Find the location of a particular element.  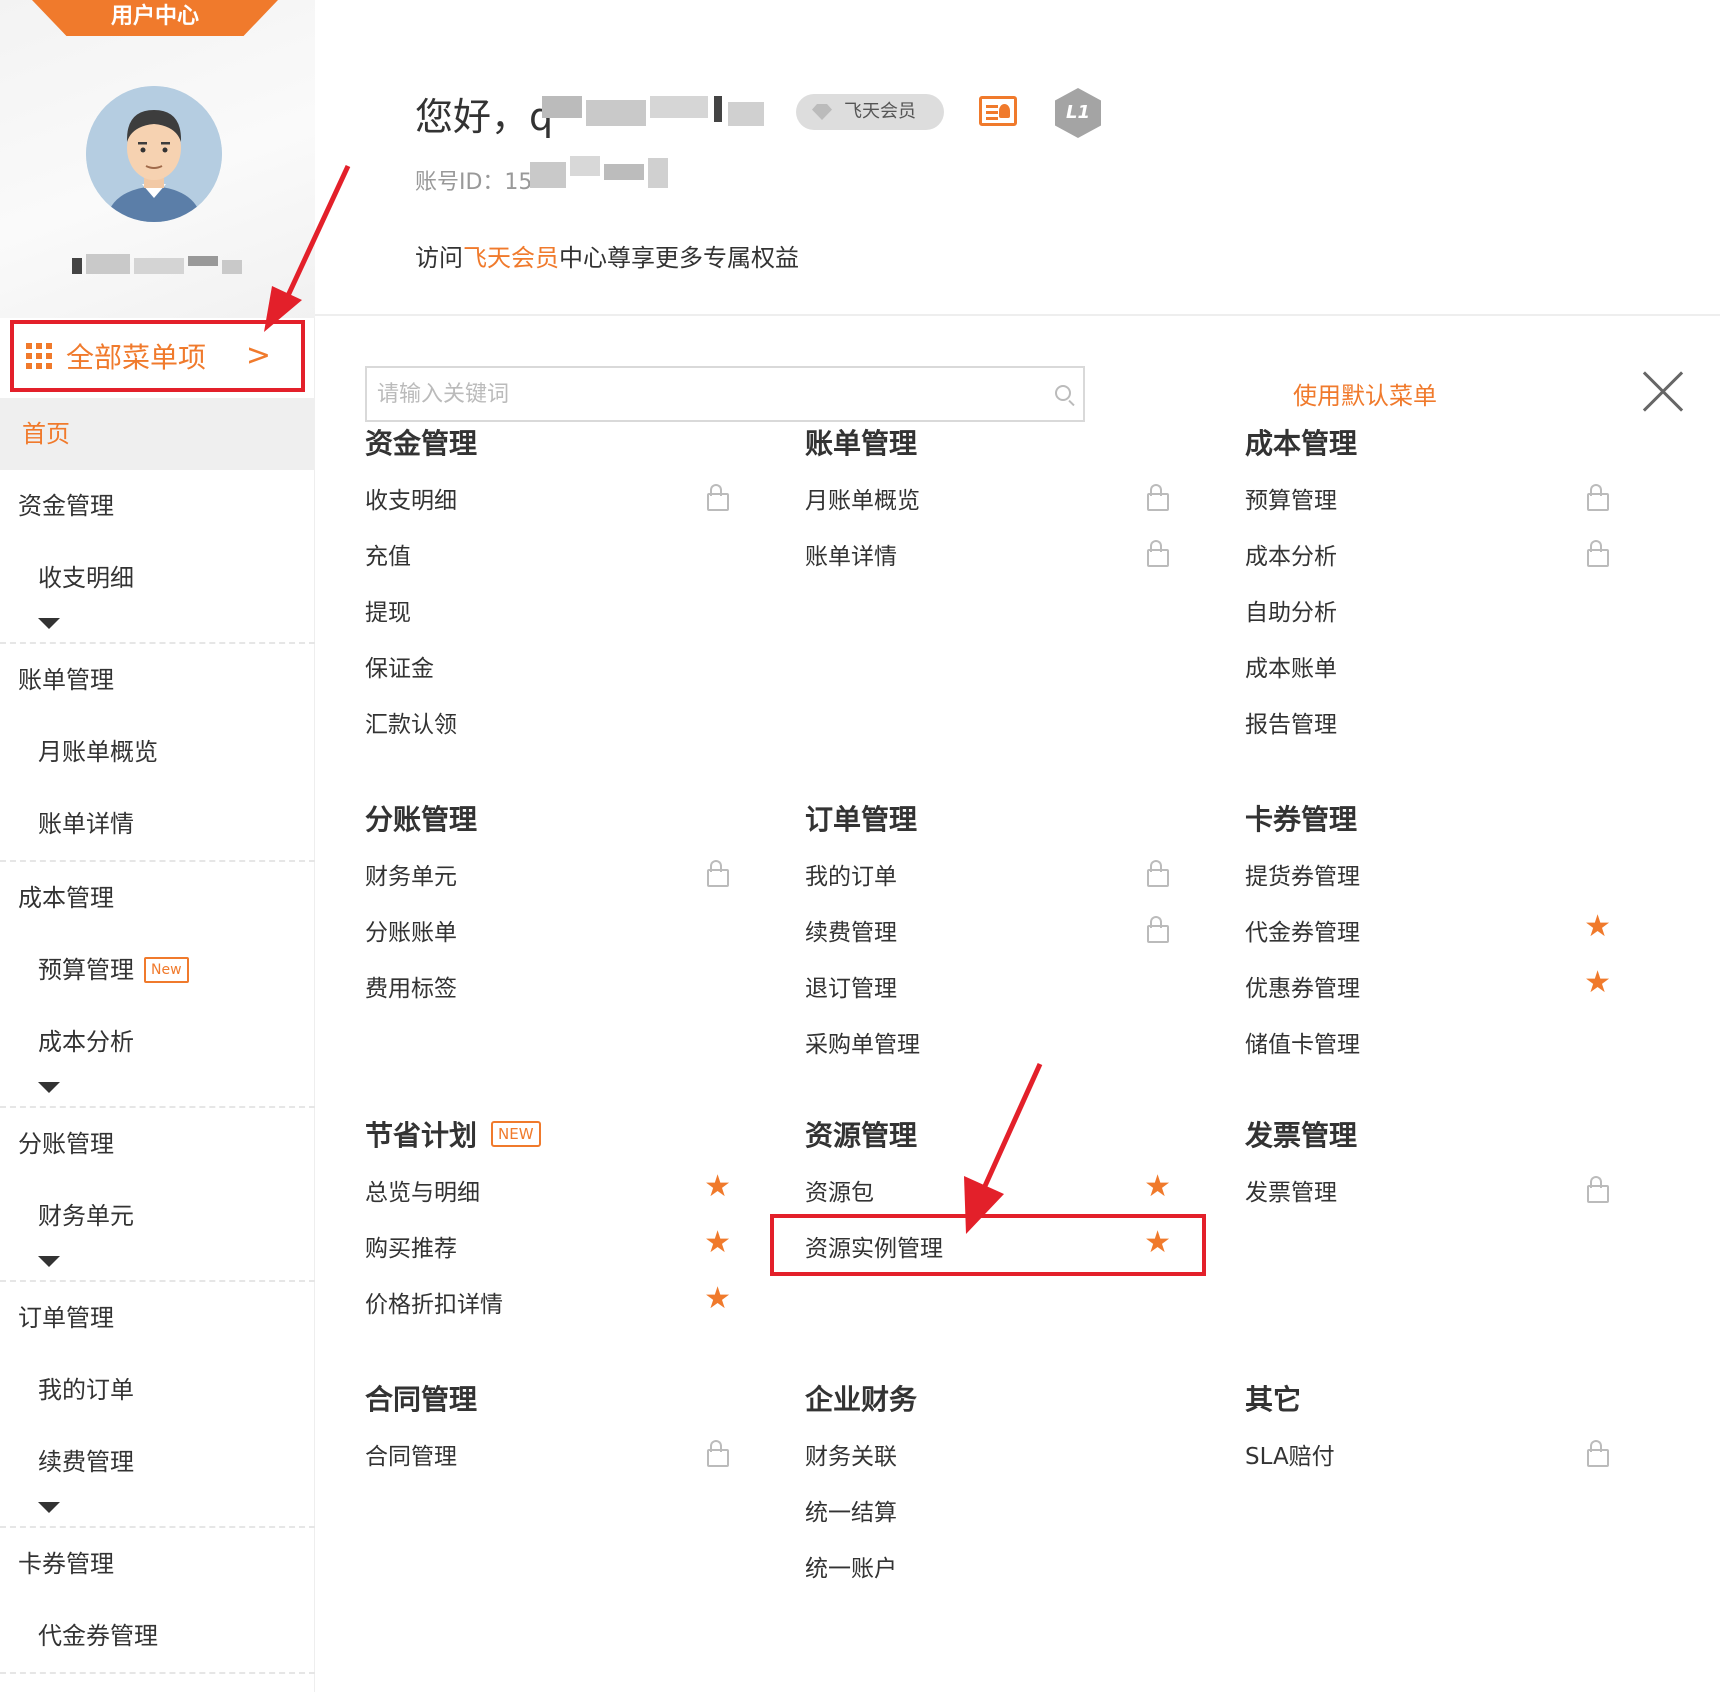

menu-item: 保证金 is located at coordinates (560, 666).